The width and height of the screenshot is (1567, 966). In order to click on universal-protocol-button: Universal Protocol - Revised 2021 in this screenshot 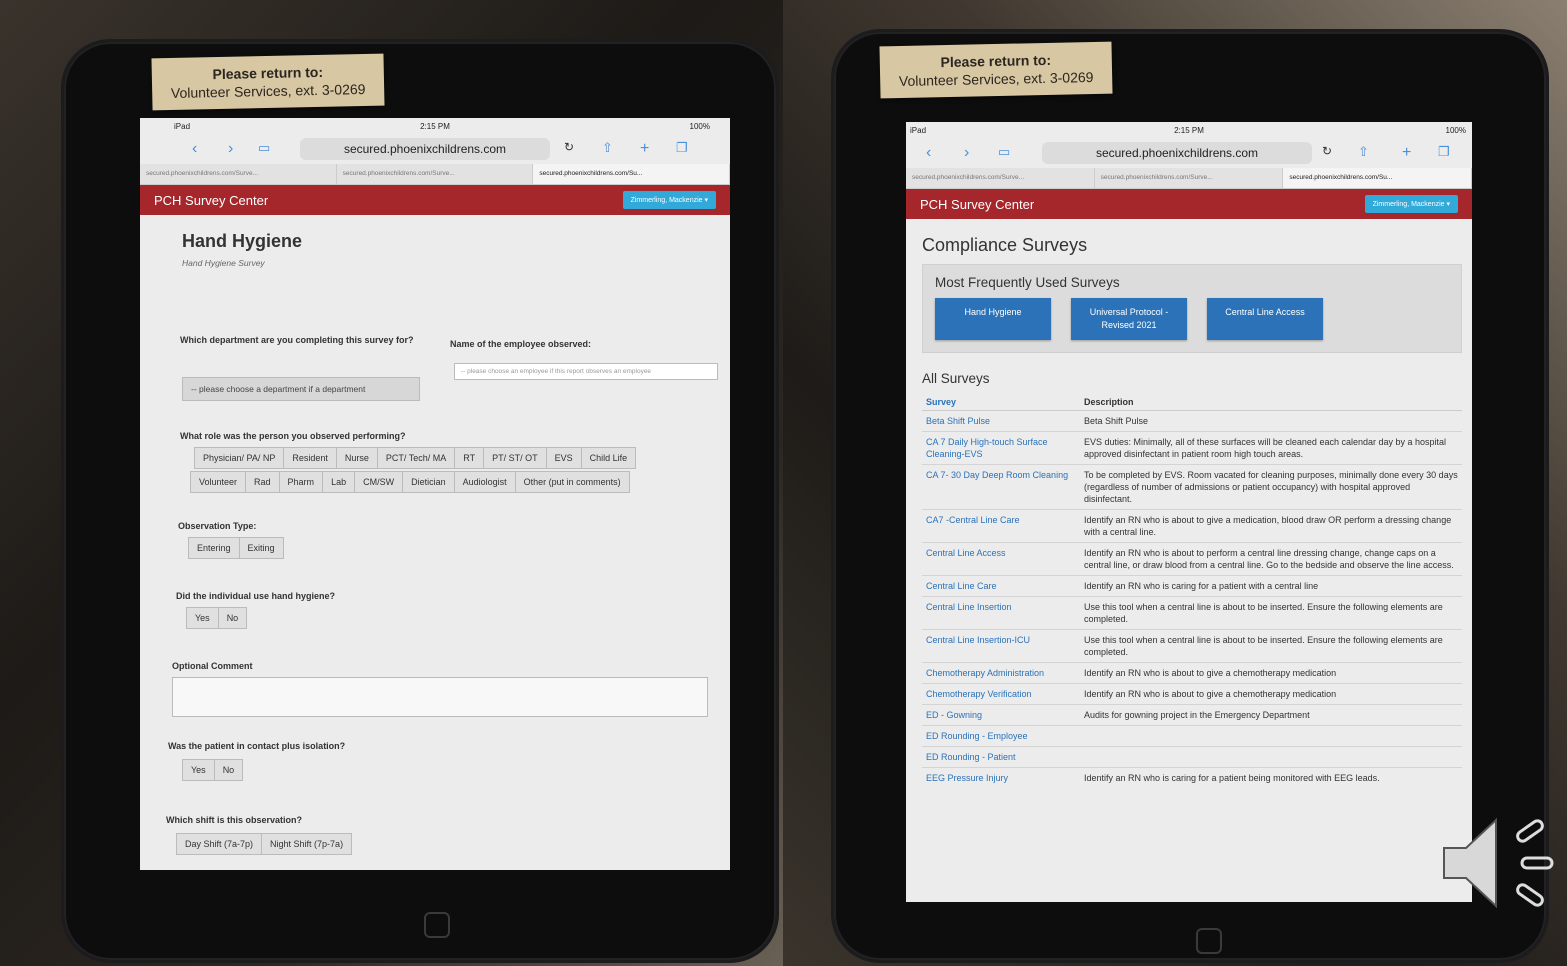, I will do `click(1129, 319)`.